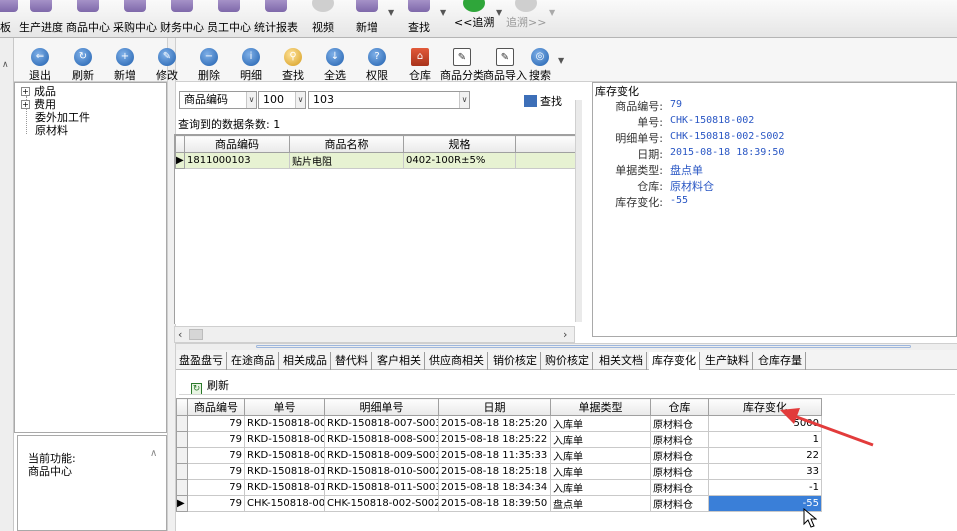 This screenshot has height=531, width=957. Describe the element at coordinates (389, 100) in the screenshot. I see `search-input: 103 ∨` at that location.